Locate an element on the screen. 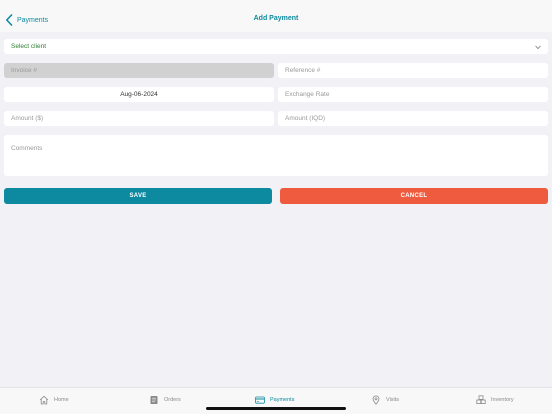  tab-home: Home is located at coordinates (54, 400).